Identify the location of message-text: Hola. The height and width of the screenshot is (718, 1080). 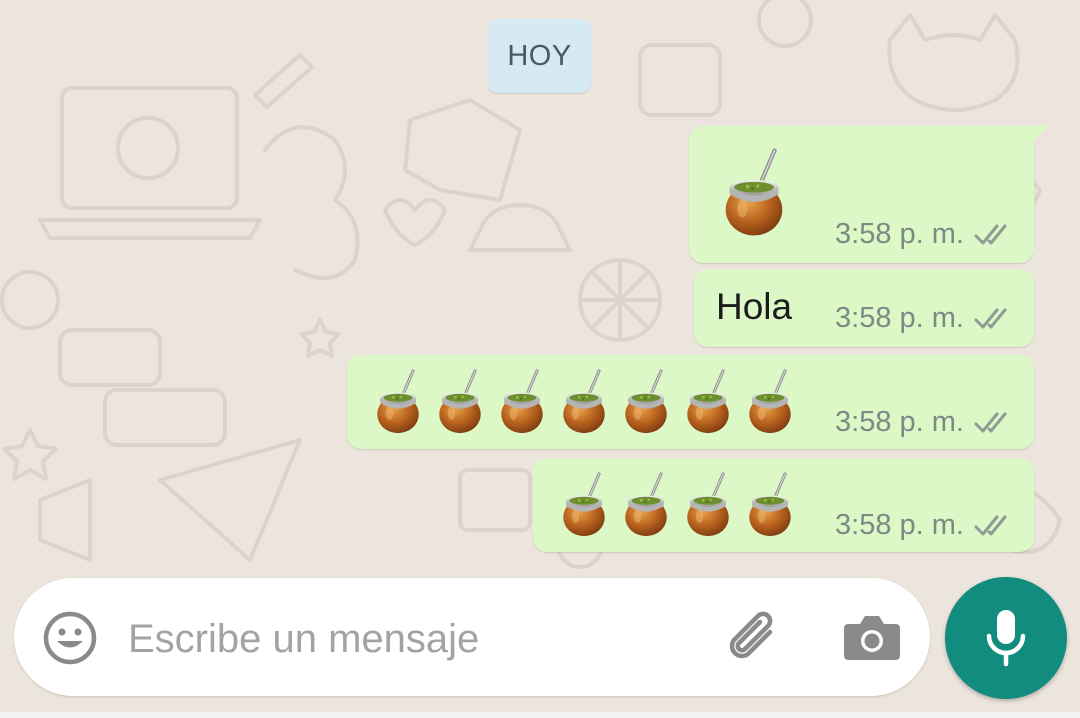
(754, 306).